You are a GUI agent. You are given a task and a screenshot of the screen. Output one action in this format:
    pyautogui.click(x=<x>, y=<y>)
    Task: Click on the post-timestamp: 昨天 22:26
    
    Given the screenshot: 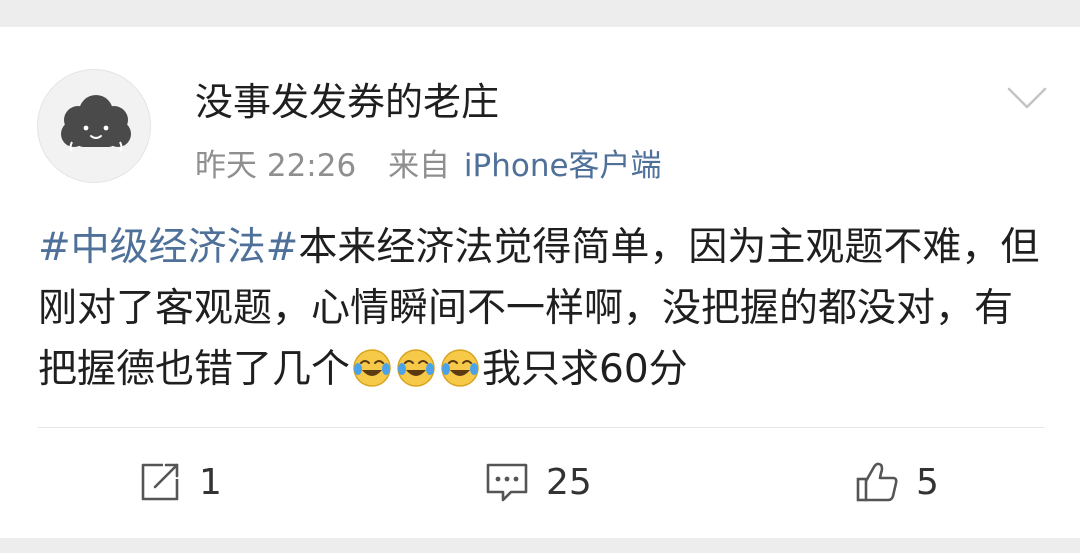 What is the action you would take?
    pyautogui.click(x=276, y=166)
    